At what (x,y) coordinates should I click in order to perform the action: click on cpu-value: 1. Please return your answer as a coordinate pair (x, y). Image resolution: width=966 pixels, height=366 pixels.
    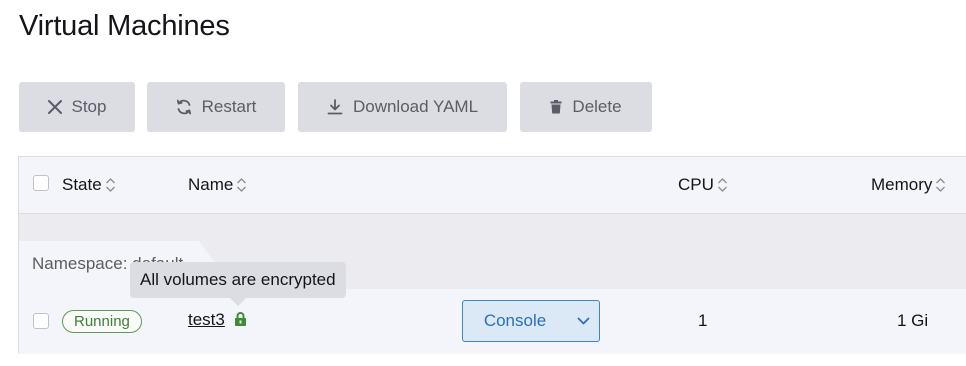
    Looking at the image, I should click on (703, 320).